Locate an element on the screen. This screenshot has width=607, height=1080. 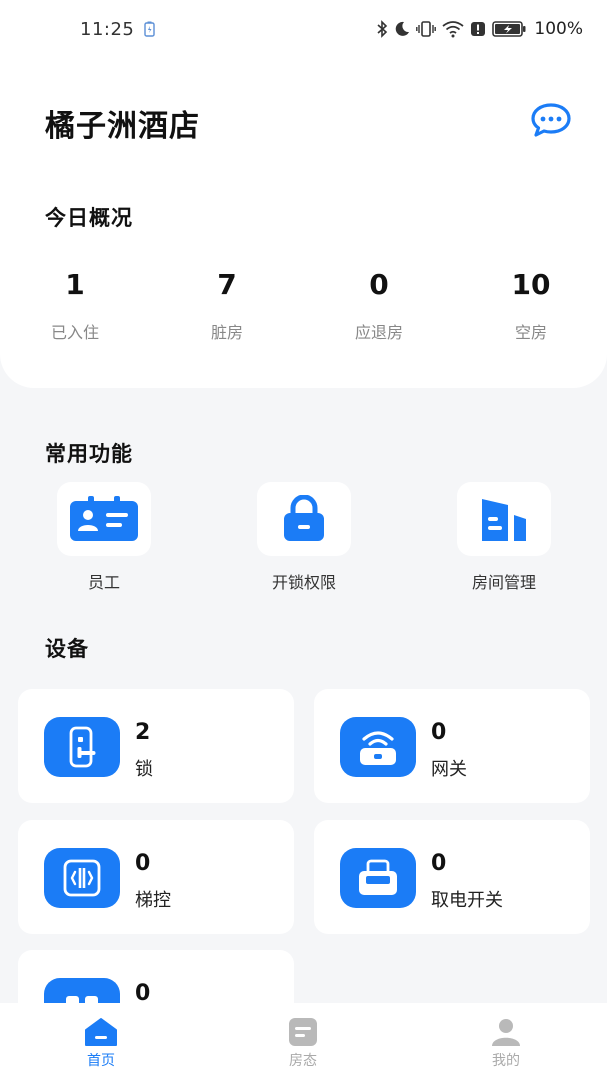
nav-profile: 我的 is located at coordinates (506, 1041).